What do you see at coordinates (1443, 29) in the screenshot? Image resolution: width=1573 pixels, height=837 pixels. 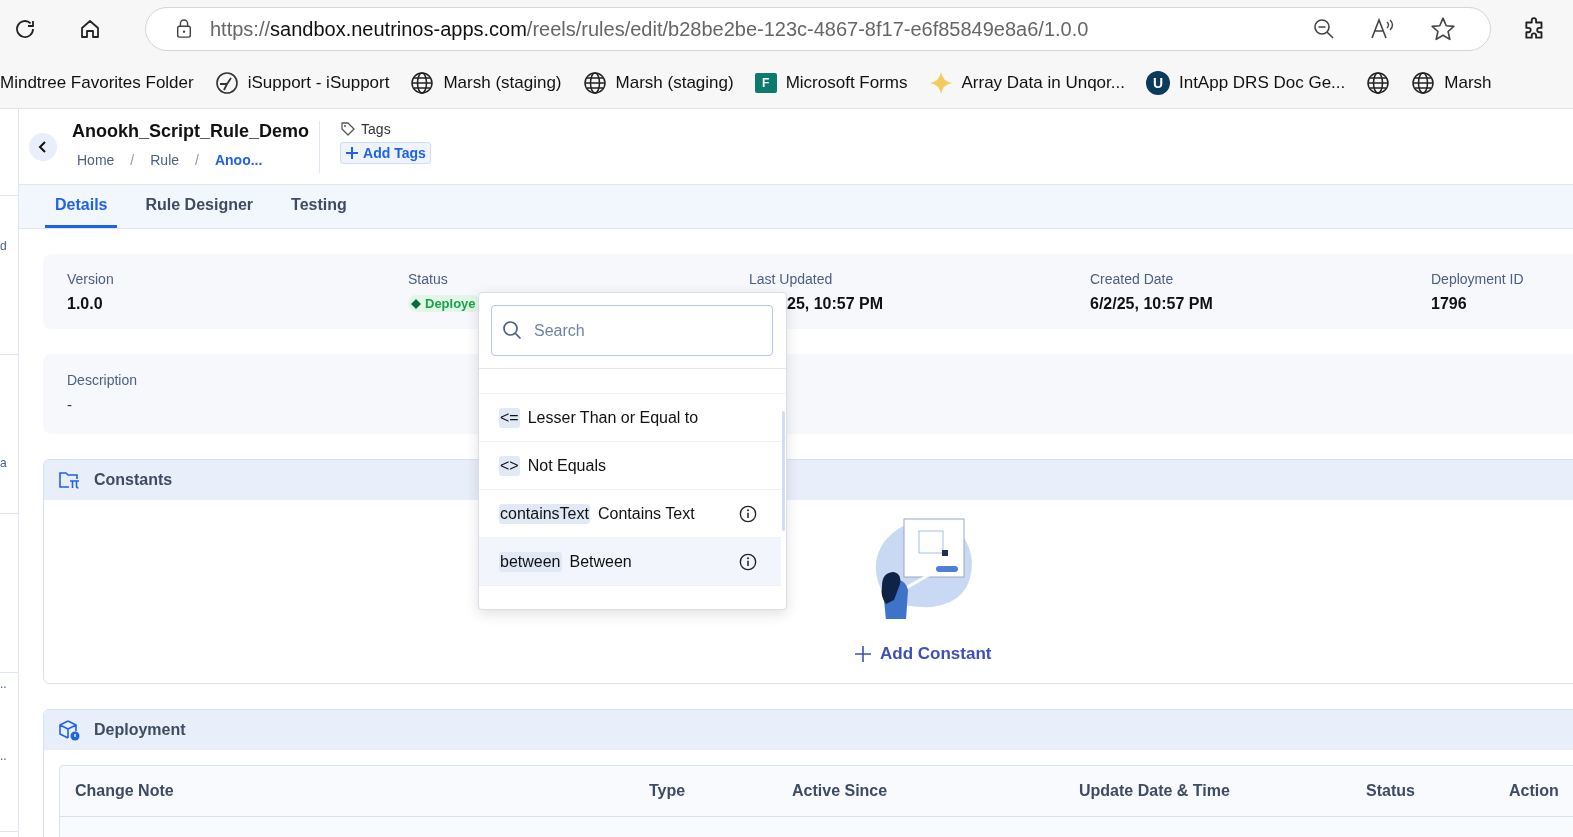 I see `star-icon` at bounding box center [1443, 29].